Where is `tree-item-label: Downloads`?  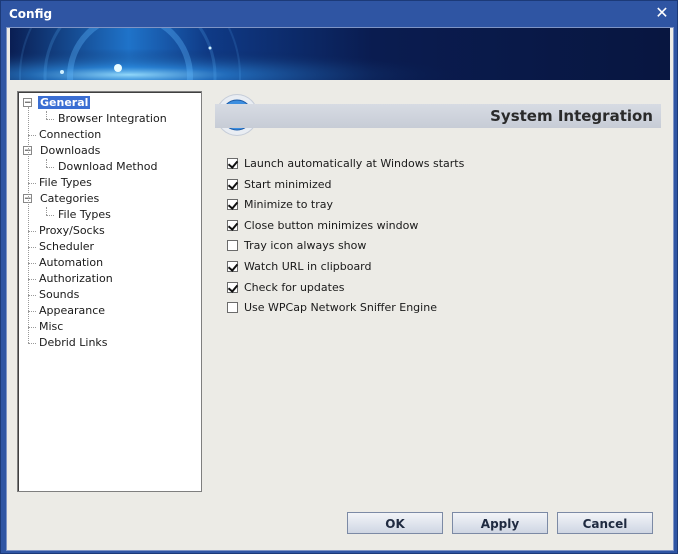 tree-item-label: Downloads is located at coordinates (70, 150).